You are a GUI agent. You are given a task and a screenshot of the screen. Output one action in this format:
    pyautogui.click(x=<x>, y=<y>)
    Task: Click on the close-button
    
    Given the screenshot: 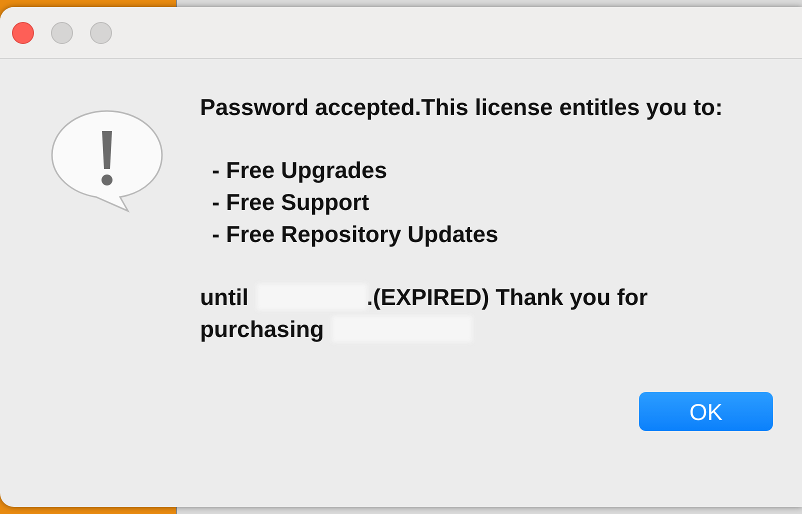 What is the action you would take?
    pyautogui.click(x=23, y=33)
    